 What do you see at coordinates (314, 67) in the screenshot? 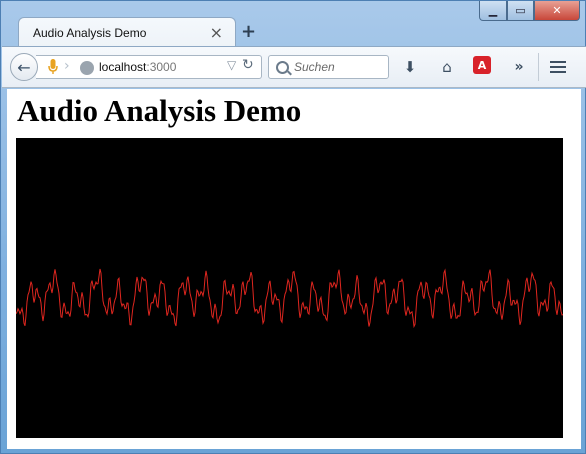
I see `search-placeholder: Suchen` at bounding box center [314, 67].